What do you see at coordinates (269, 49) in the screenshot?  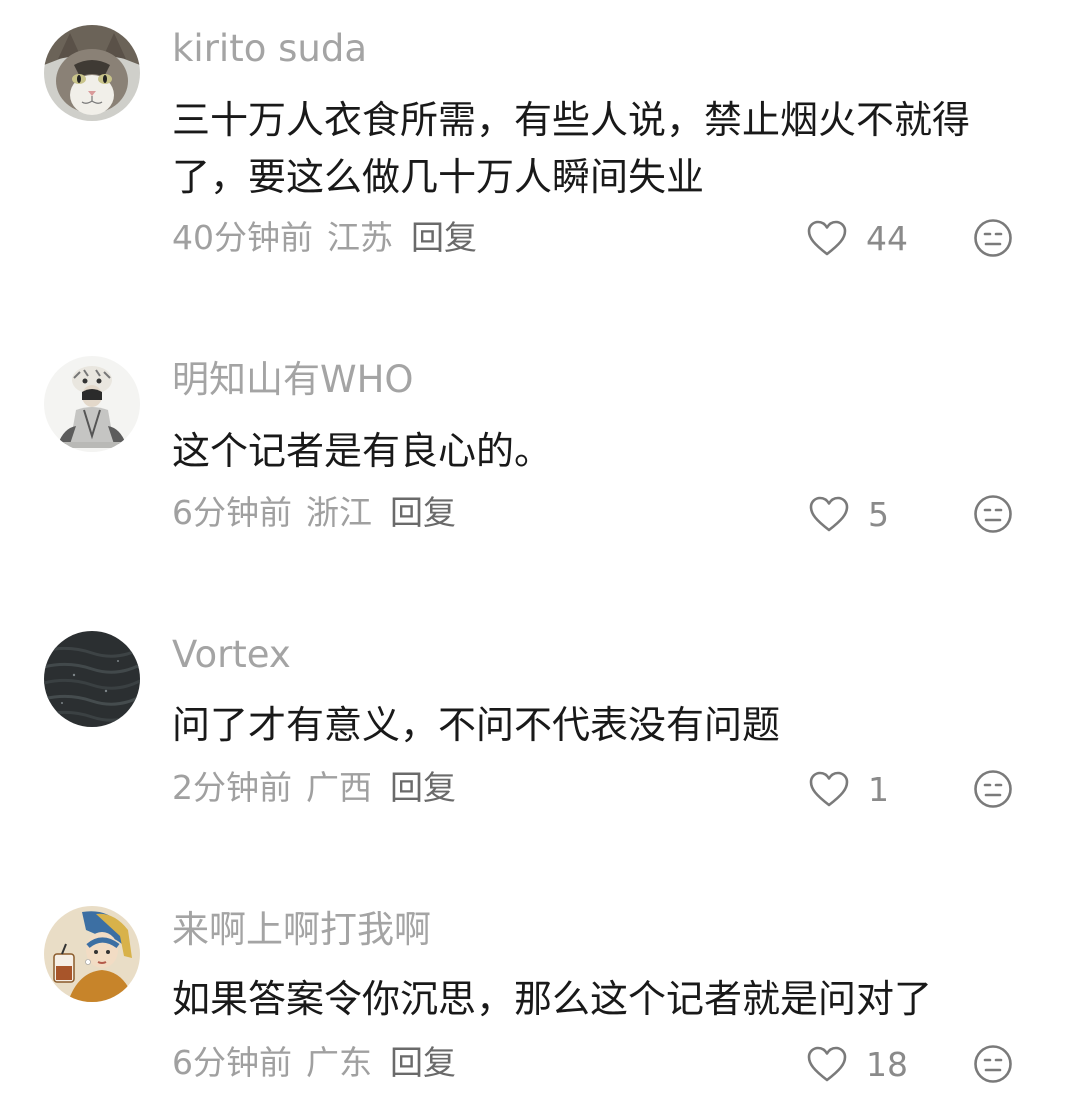 I see `username: kirito suda` at bounding box center [269, 49].